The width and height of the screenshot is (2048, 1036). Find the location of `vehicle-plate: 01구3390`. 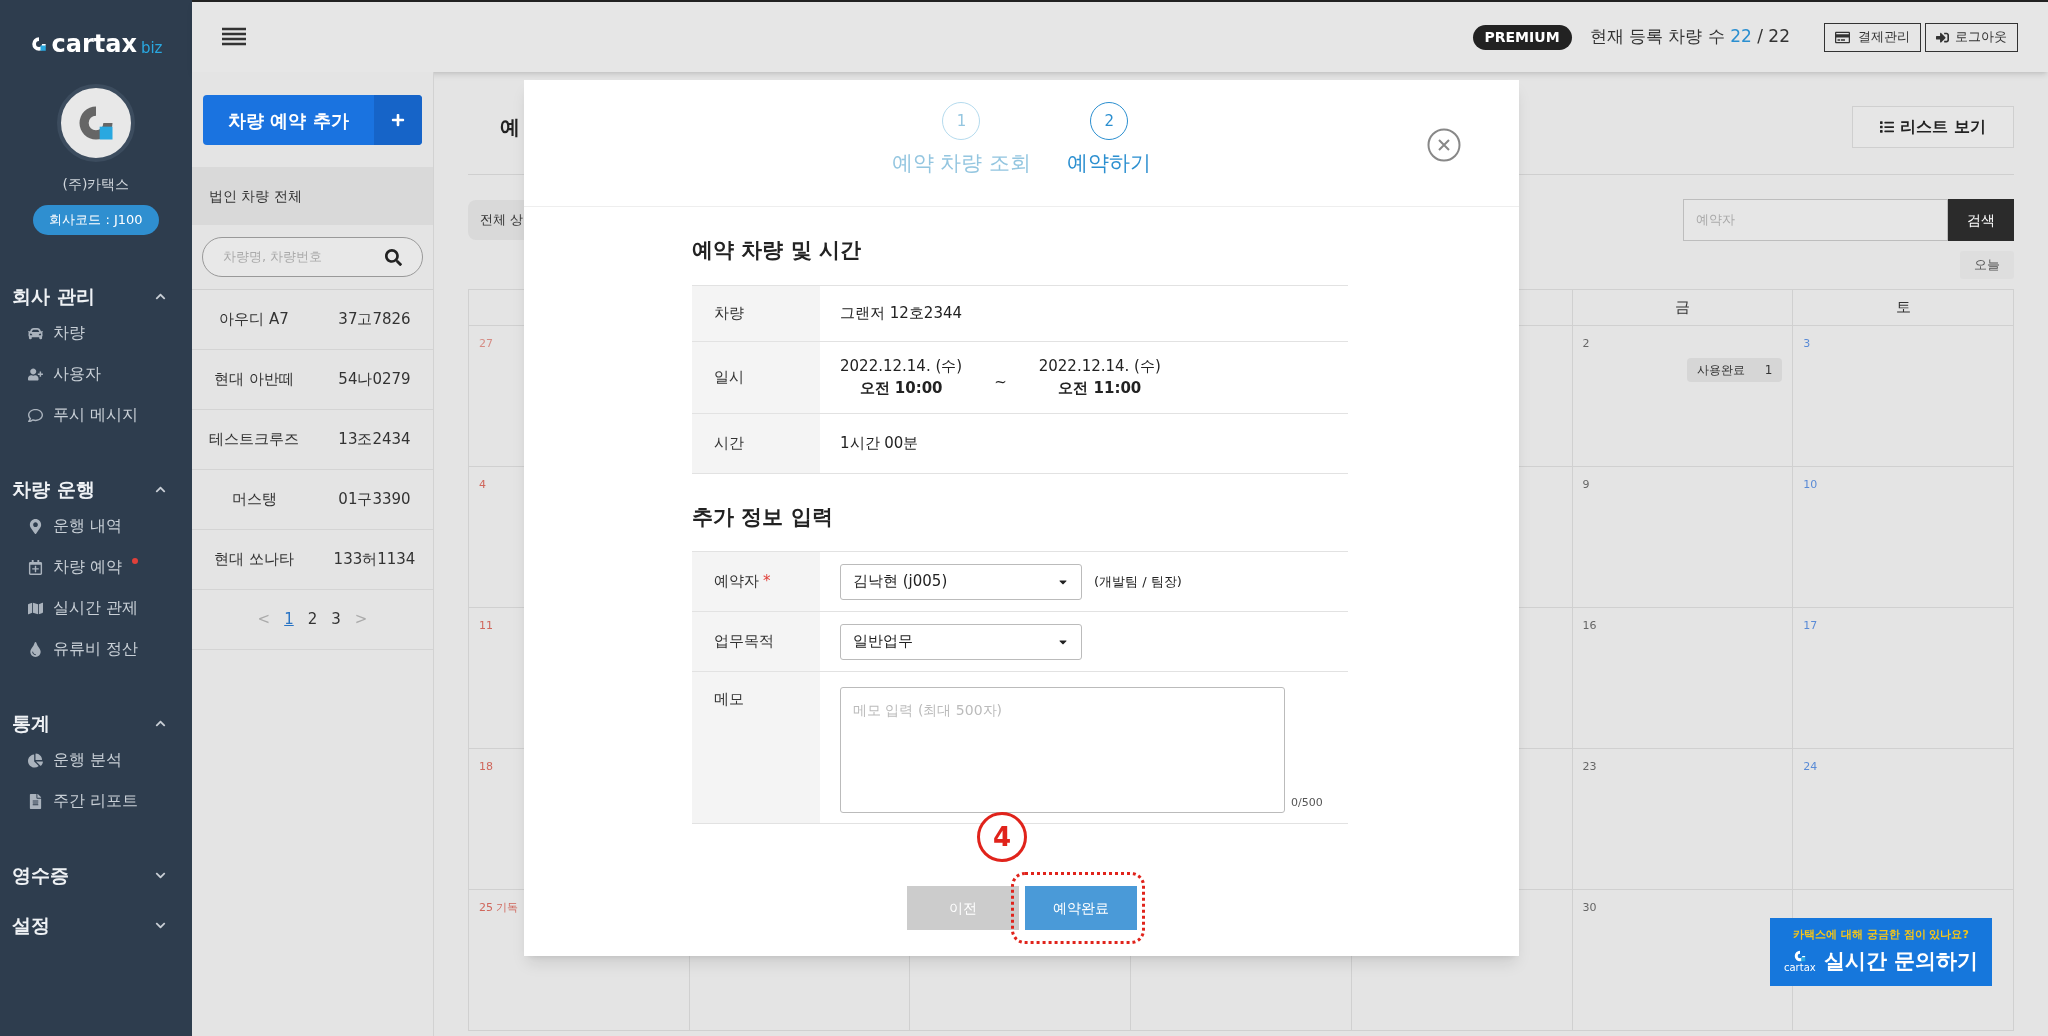

vehicle-plate: 01구3390 is located at coordinates (374, 500).